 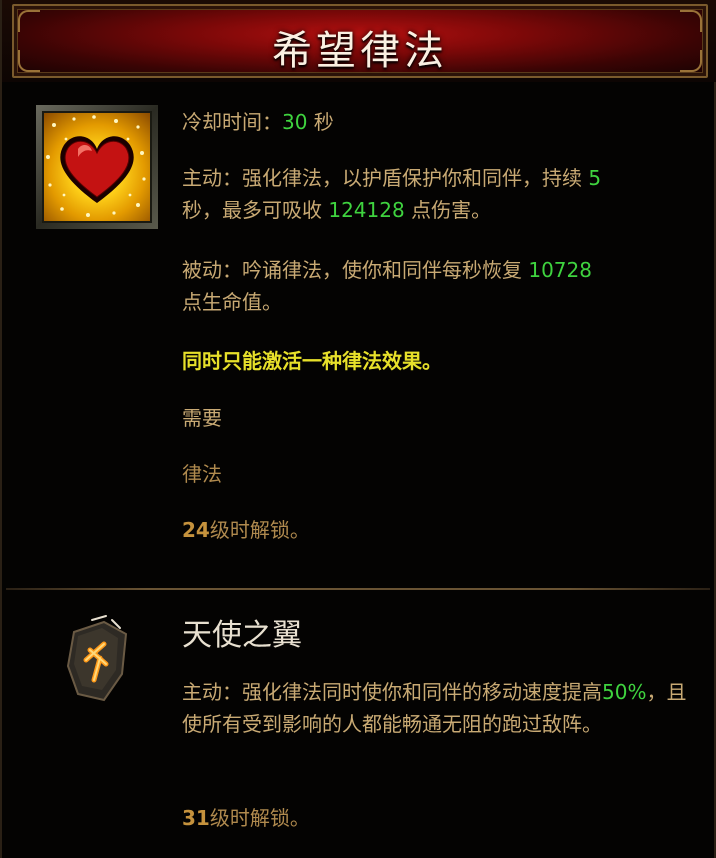 I want to click on unlock-level: 24, so click(x=196, y=530).